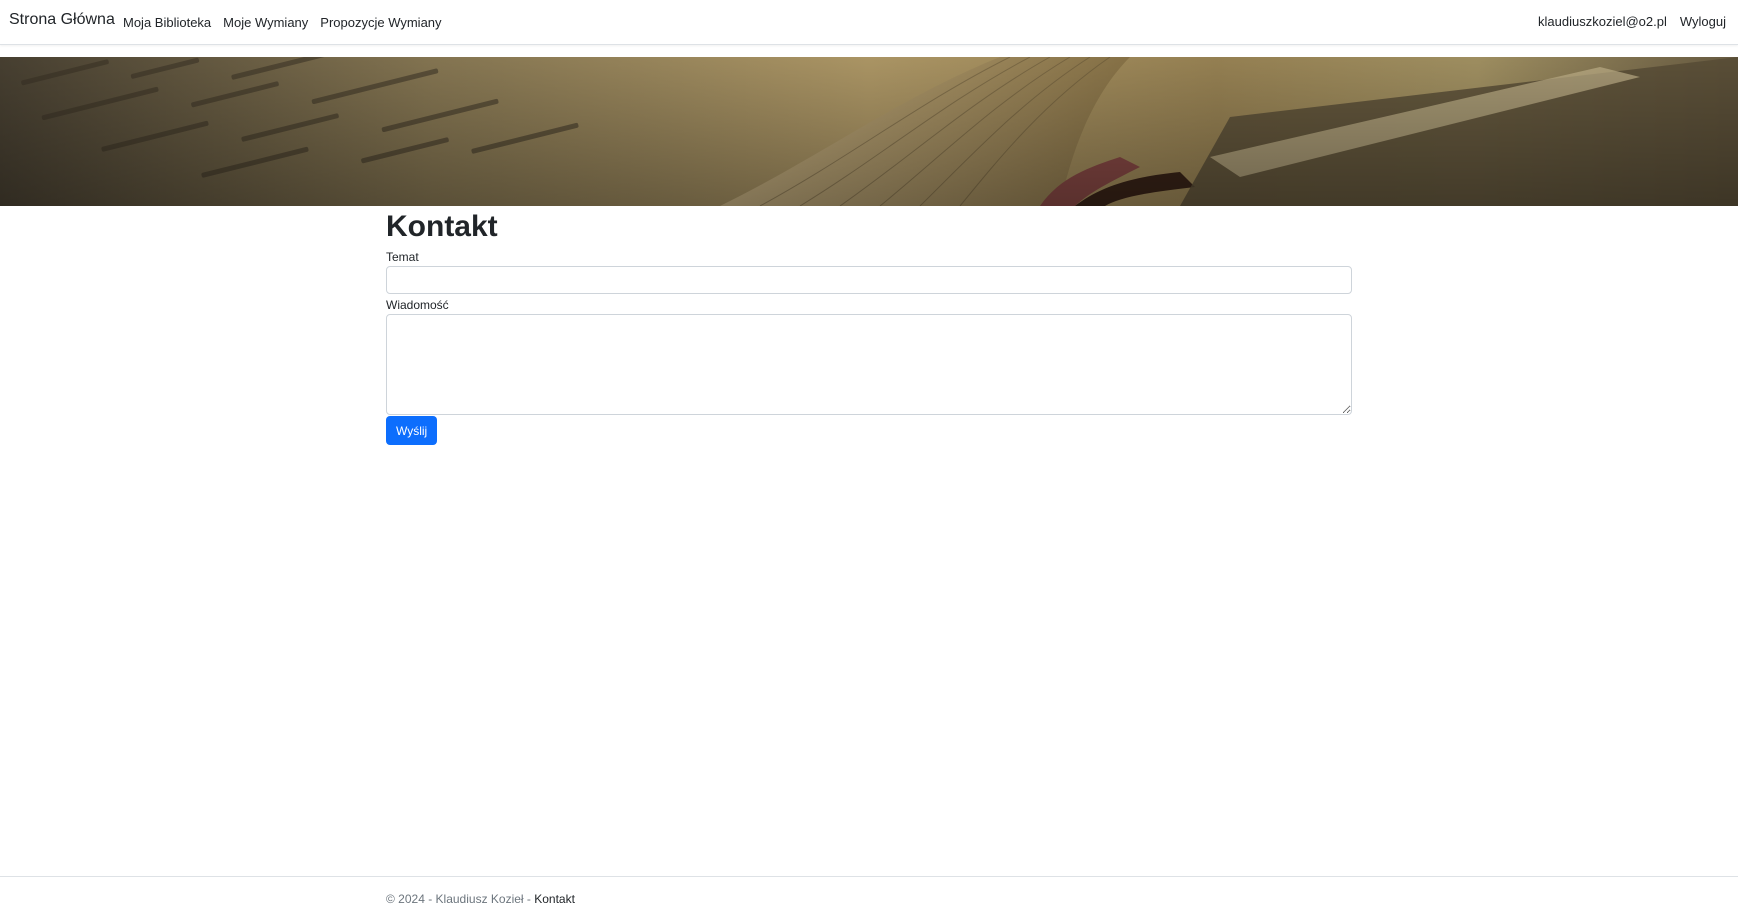  Describe the element at coordinates (554, 899) in the screenshot. I see `footer-contact-link: Kontakt` at that location.